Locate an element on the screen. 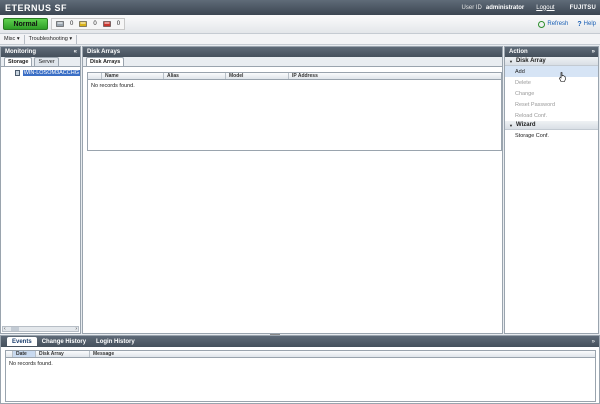 The image size is (600, 404). scroll-left-icon: ‹ is located at coordinates (5, 329).